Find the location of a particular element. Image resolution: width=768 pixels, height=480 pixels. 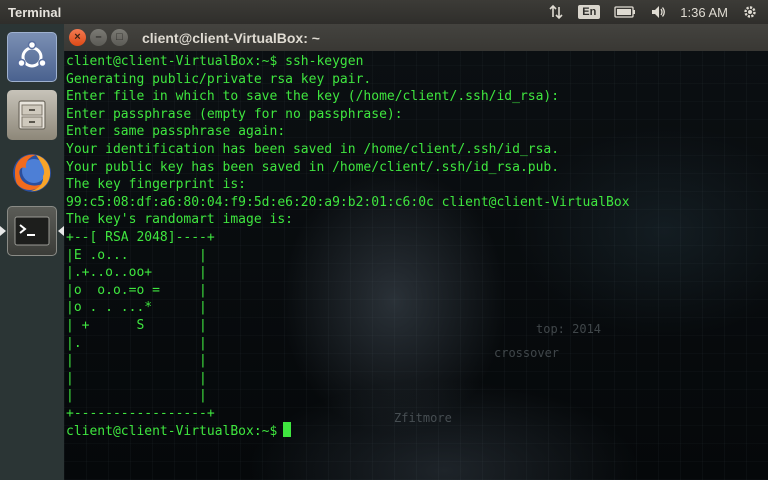

terminal-line: The key's randomart image is: is located at coordinates (179, 220).